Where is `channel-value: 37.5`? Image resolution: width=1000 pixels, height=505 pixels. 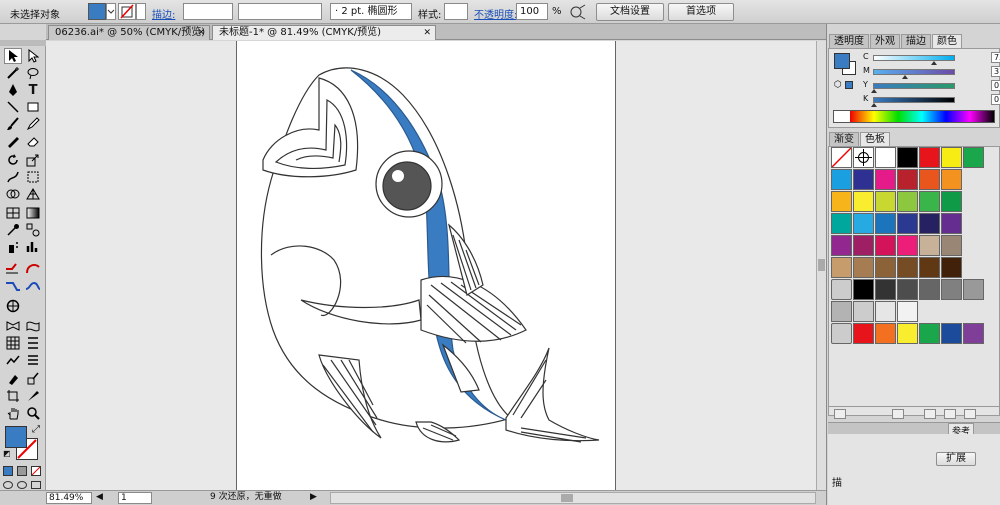
channel-value: 37.5 is located at coordinates (995, 71).